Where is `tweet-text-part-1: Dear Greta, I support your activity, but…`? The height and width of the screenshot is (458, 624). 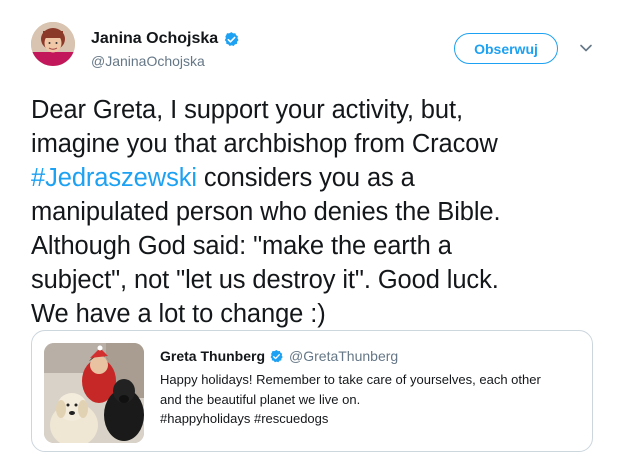
tweet-text-part-1: Dear Greta, I support your activity, but… is located at coordinates (264, 127).